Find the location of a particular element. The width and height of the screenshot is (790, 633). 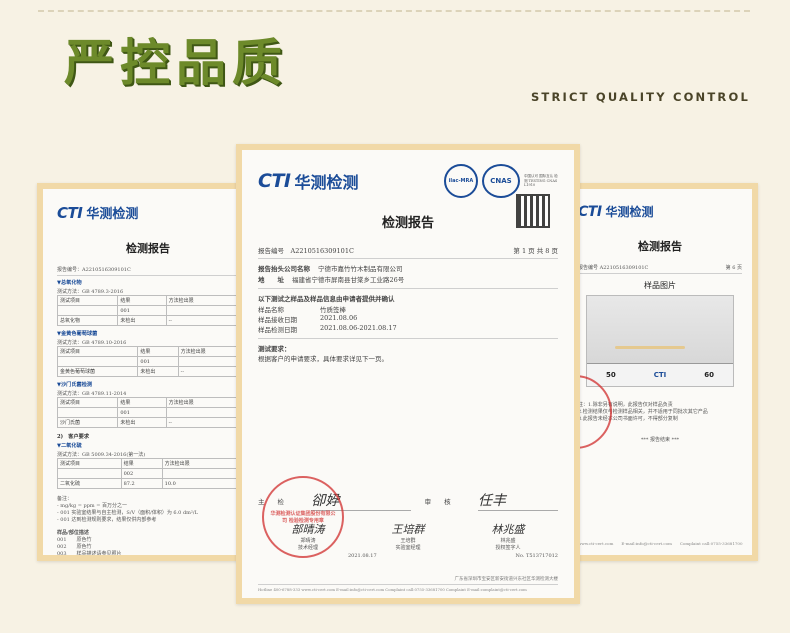

report-no-label: 报告编号 is located at coordinates (271, 251).